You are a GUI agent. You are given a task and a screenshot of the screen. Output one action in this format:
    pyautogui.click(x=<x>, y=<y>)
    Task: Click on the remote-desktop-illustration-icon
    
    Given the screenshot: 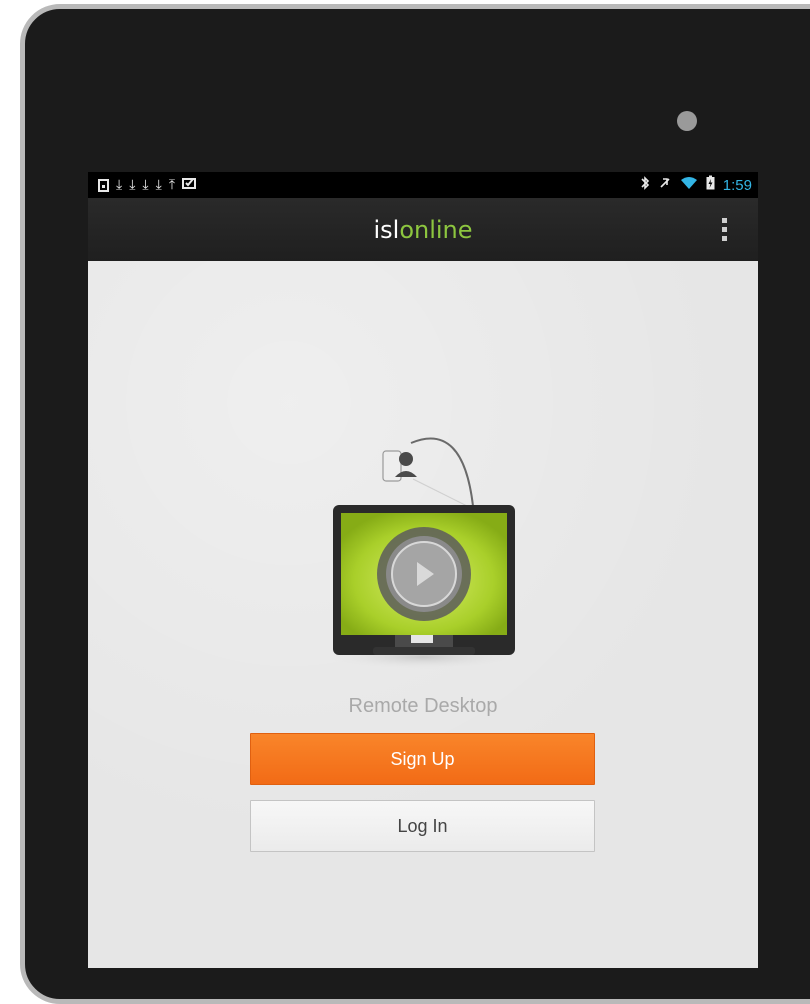 What is the action you would take?
    pyautogui.click(x=423, y=553)
    